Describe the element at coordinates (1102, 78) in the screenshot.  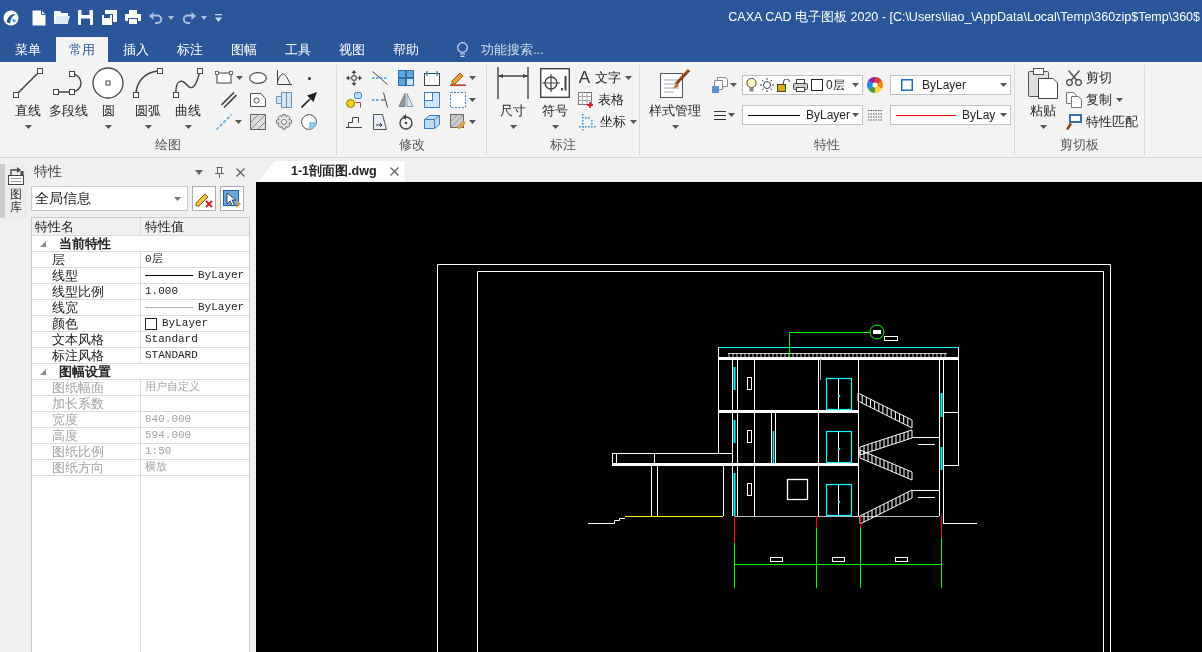
I see `ribbon-button: 剪切` at that location.